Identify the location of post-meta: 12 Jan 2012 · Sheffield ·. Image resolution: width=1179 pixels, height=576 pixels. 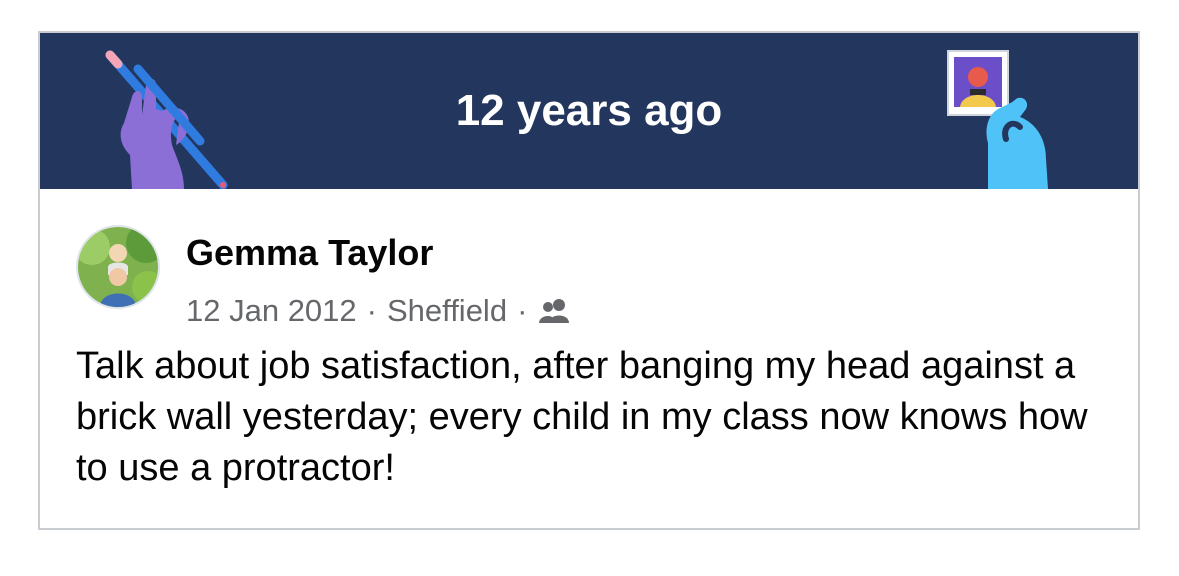
(378, 311).